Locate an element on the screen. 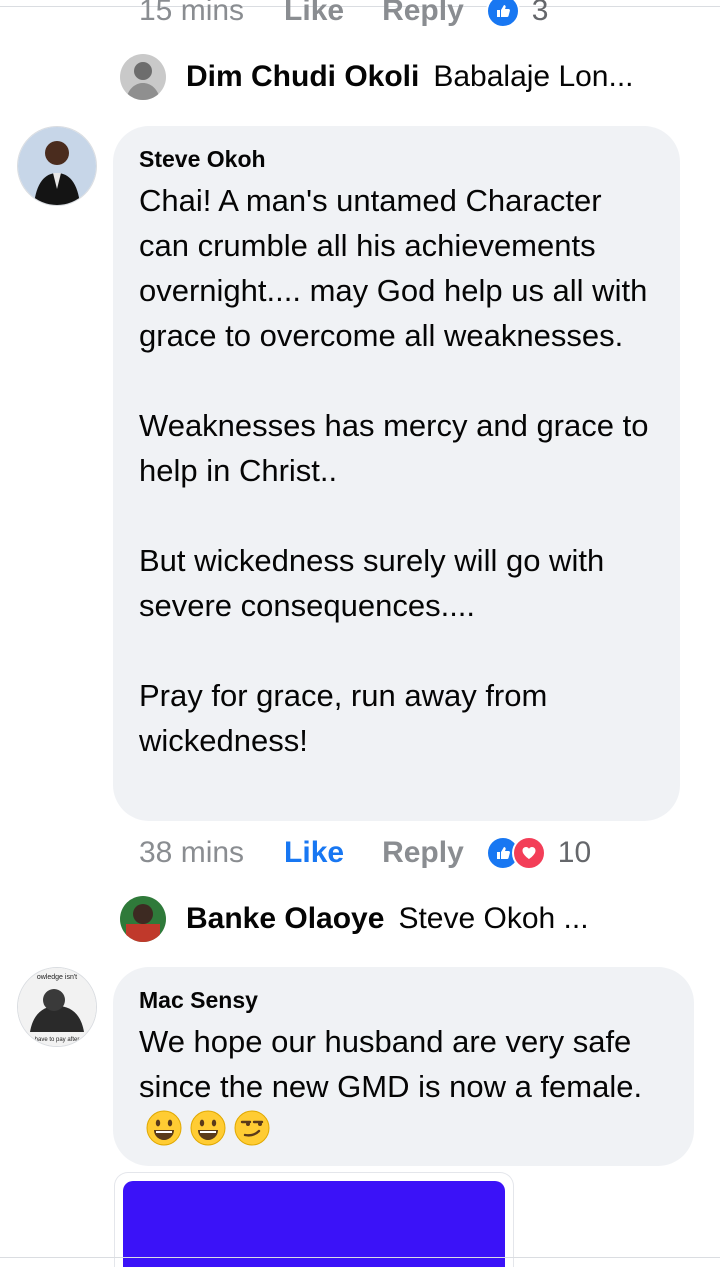  reply-author-name: Banke Olaoye is located at coordinates (285, 919).